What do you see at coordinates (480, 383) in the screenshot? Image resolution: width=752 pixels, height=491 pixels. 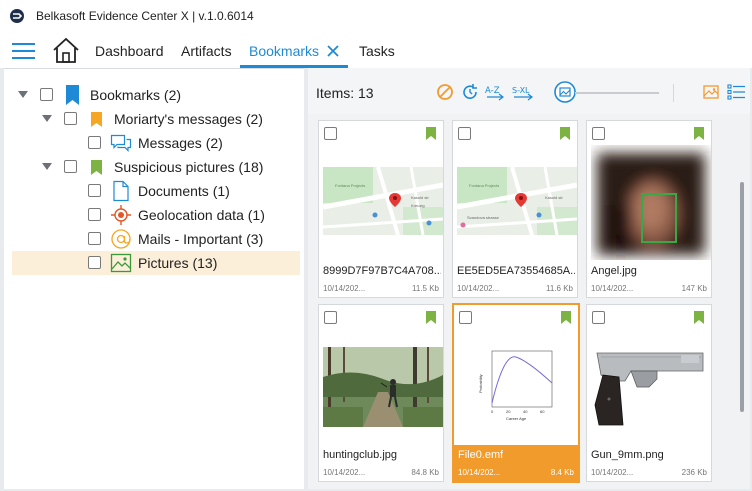 I see `svg-text: Probability` at bounding box center [480, 383].